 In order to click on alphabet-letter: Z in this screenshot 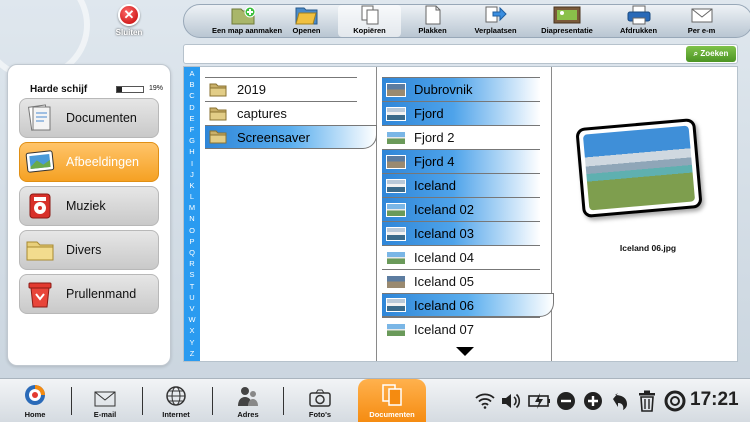, I will do `click(192, 354)`.